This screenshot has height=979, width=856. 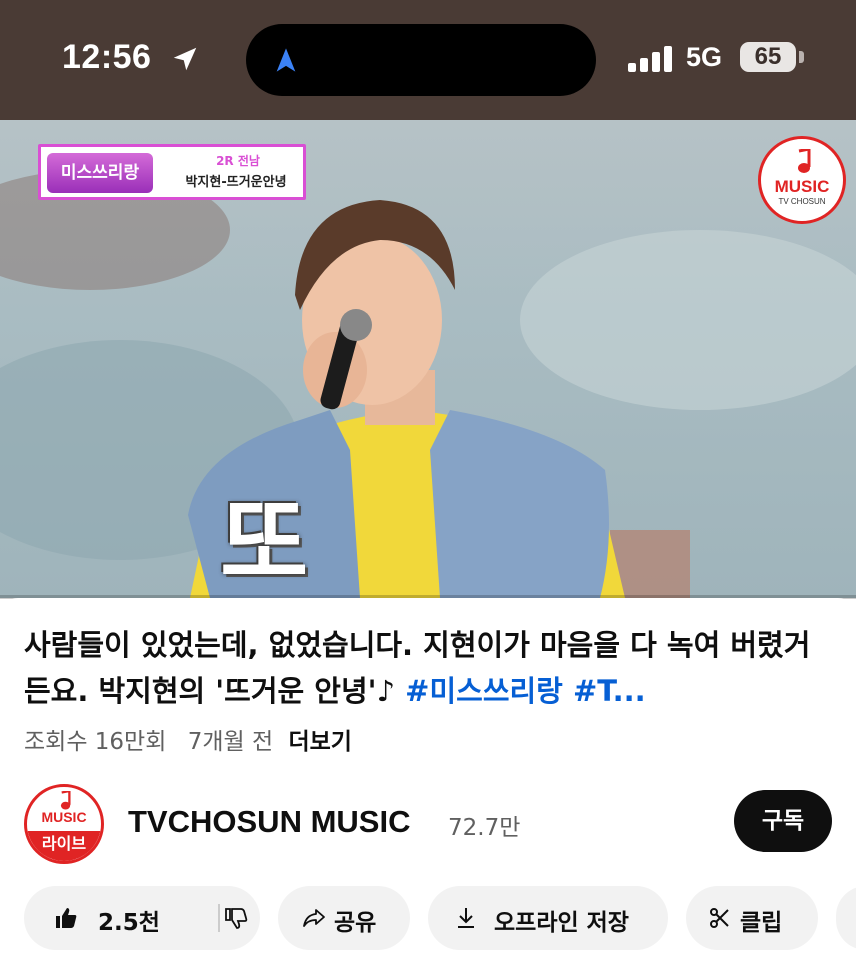 I want to click on clip-label: 클립, so click(x=761, y=923).